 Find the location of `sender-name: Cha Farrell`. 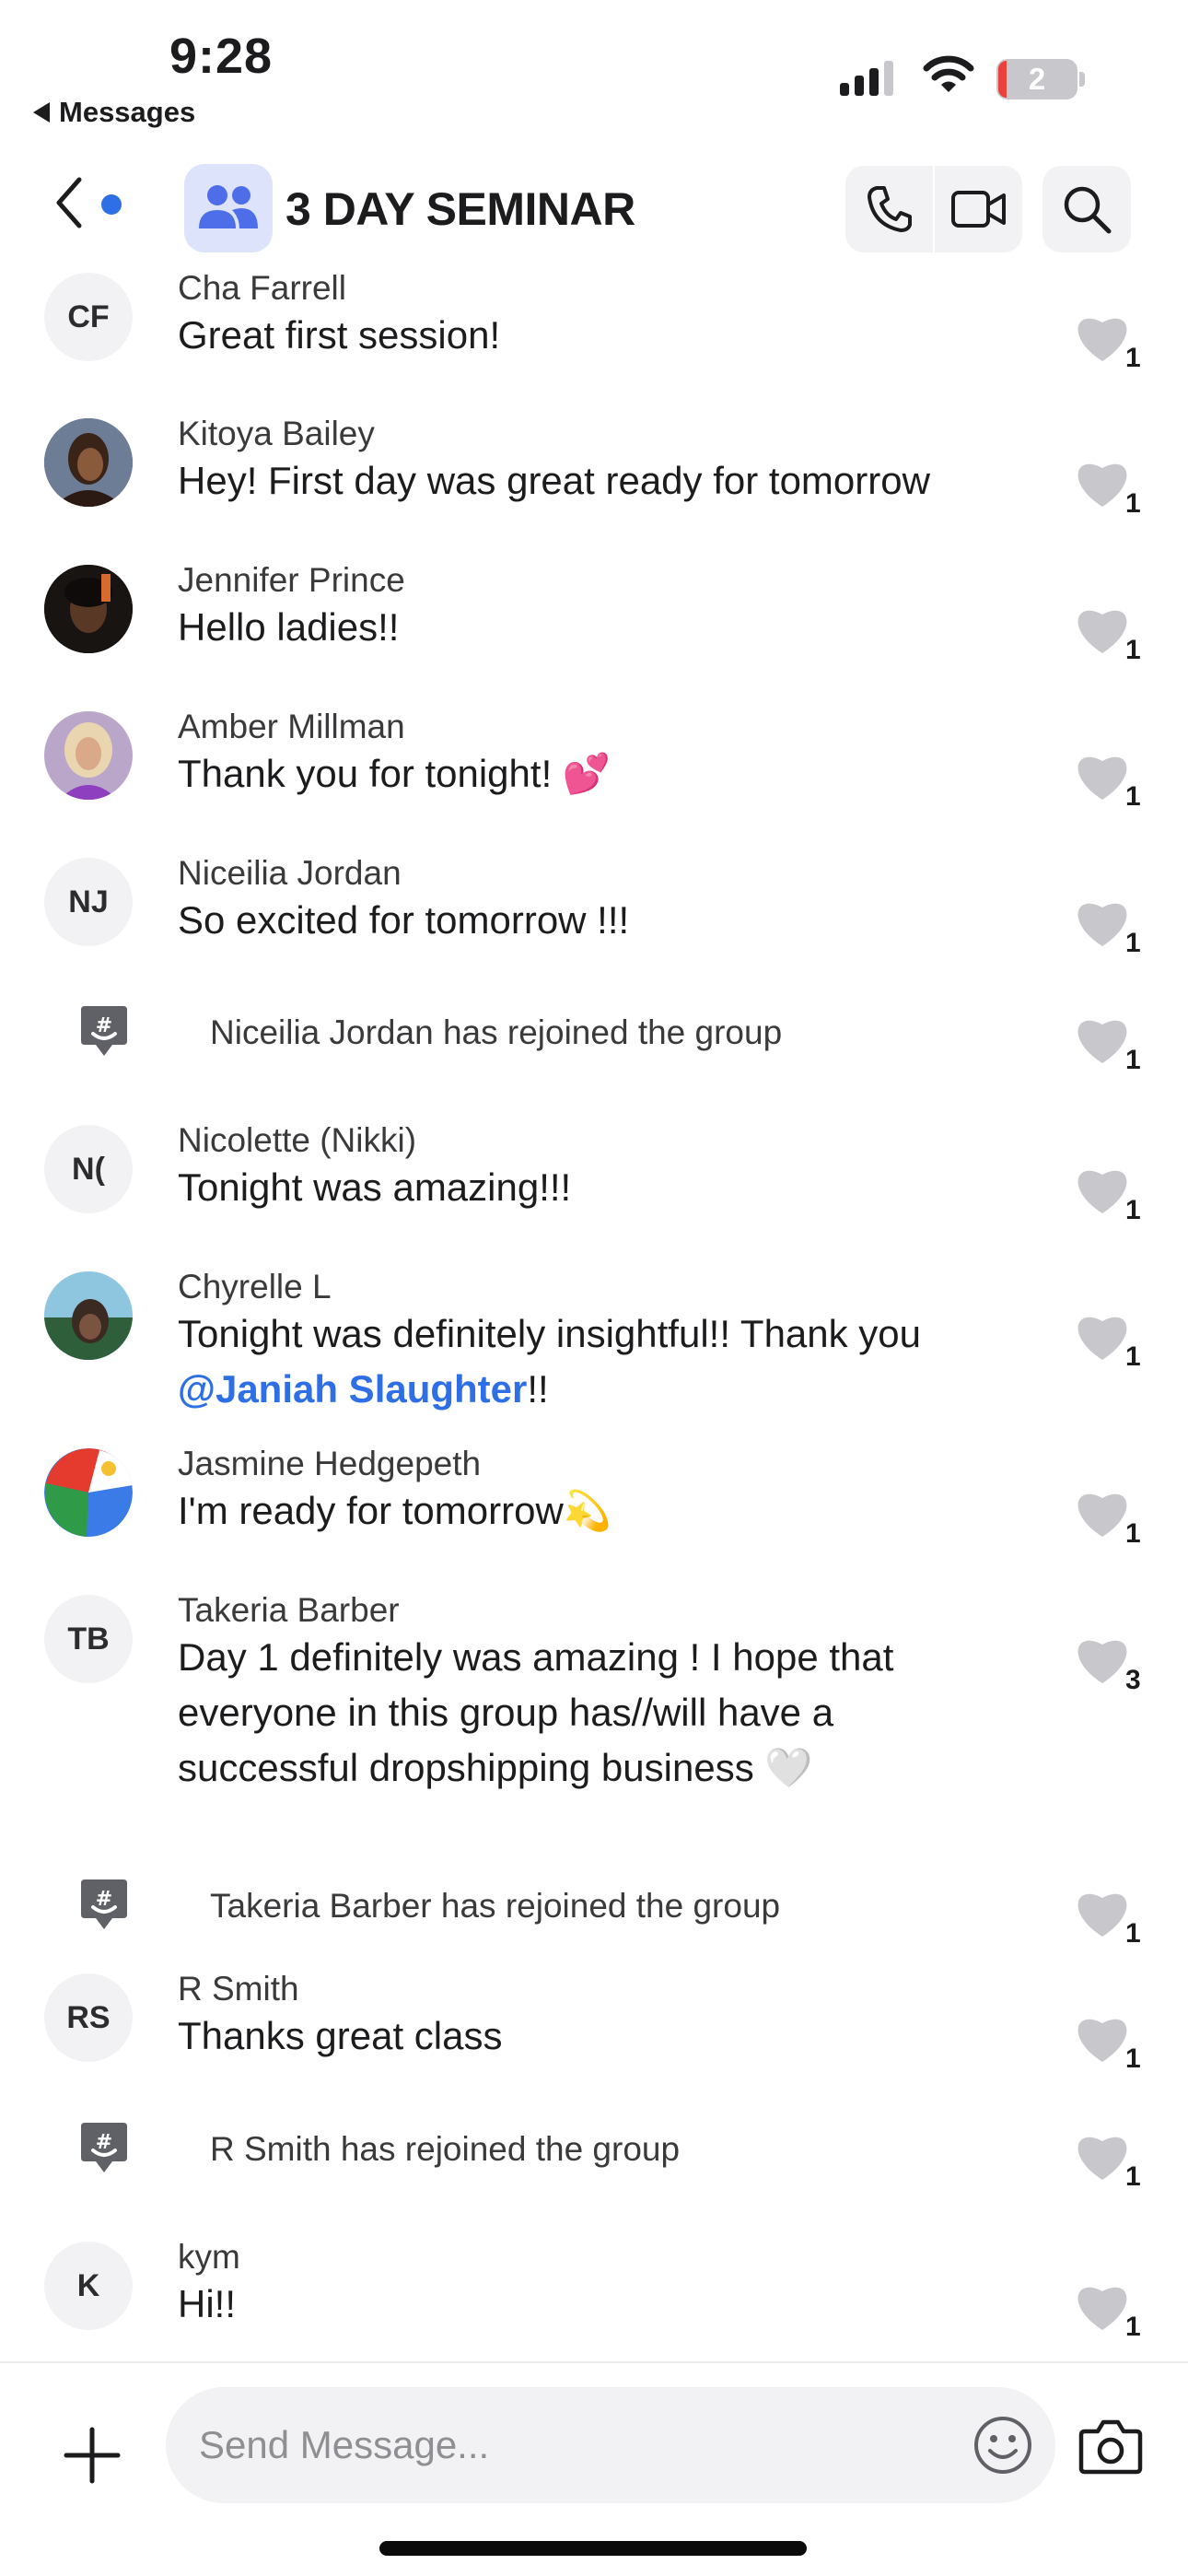

sender-name: Cha Farrell is located at coordinates (262, 288).